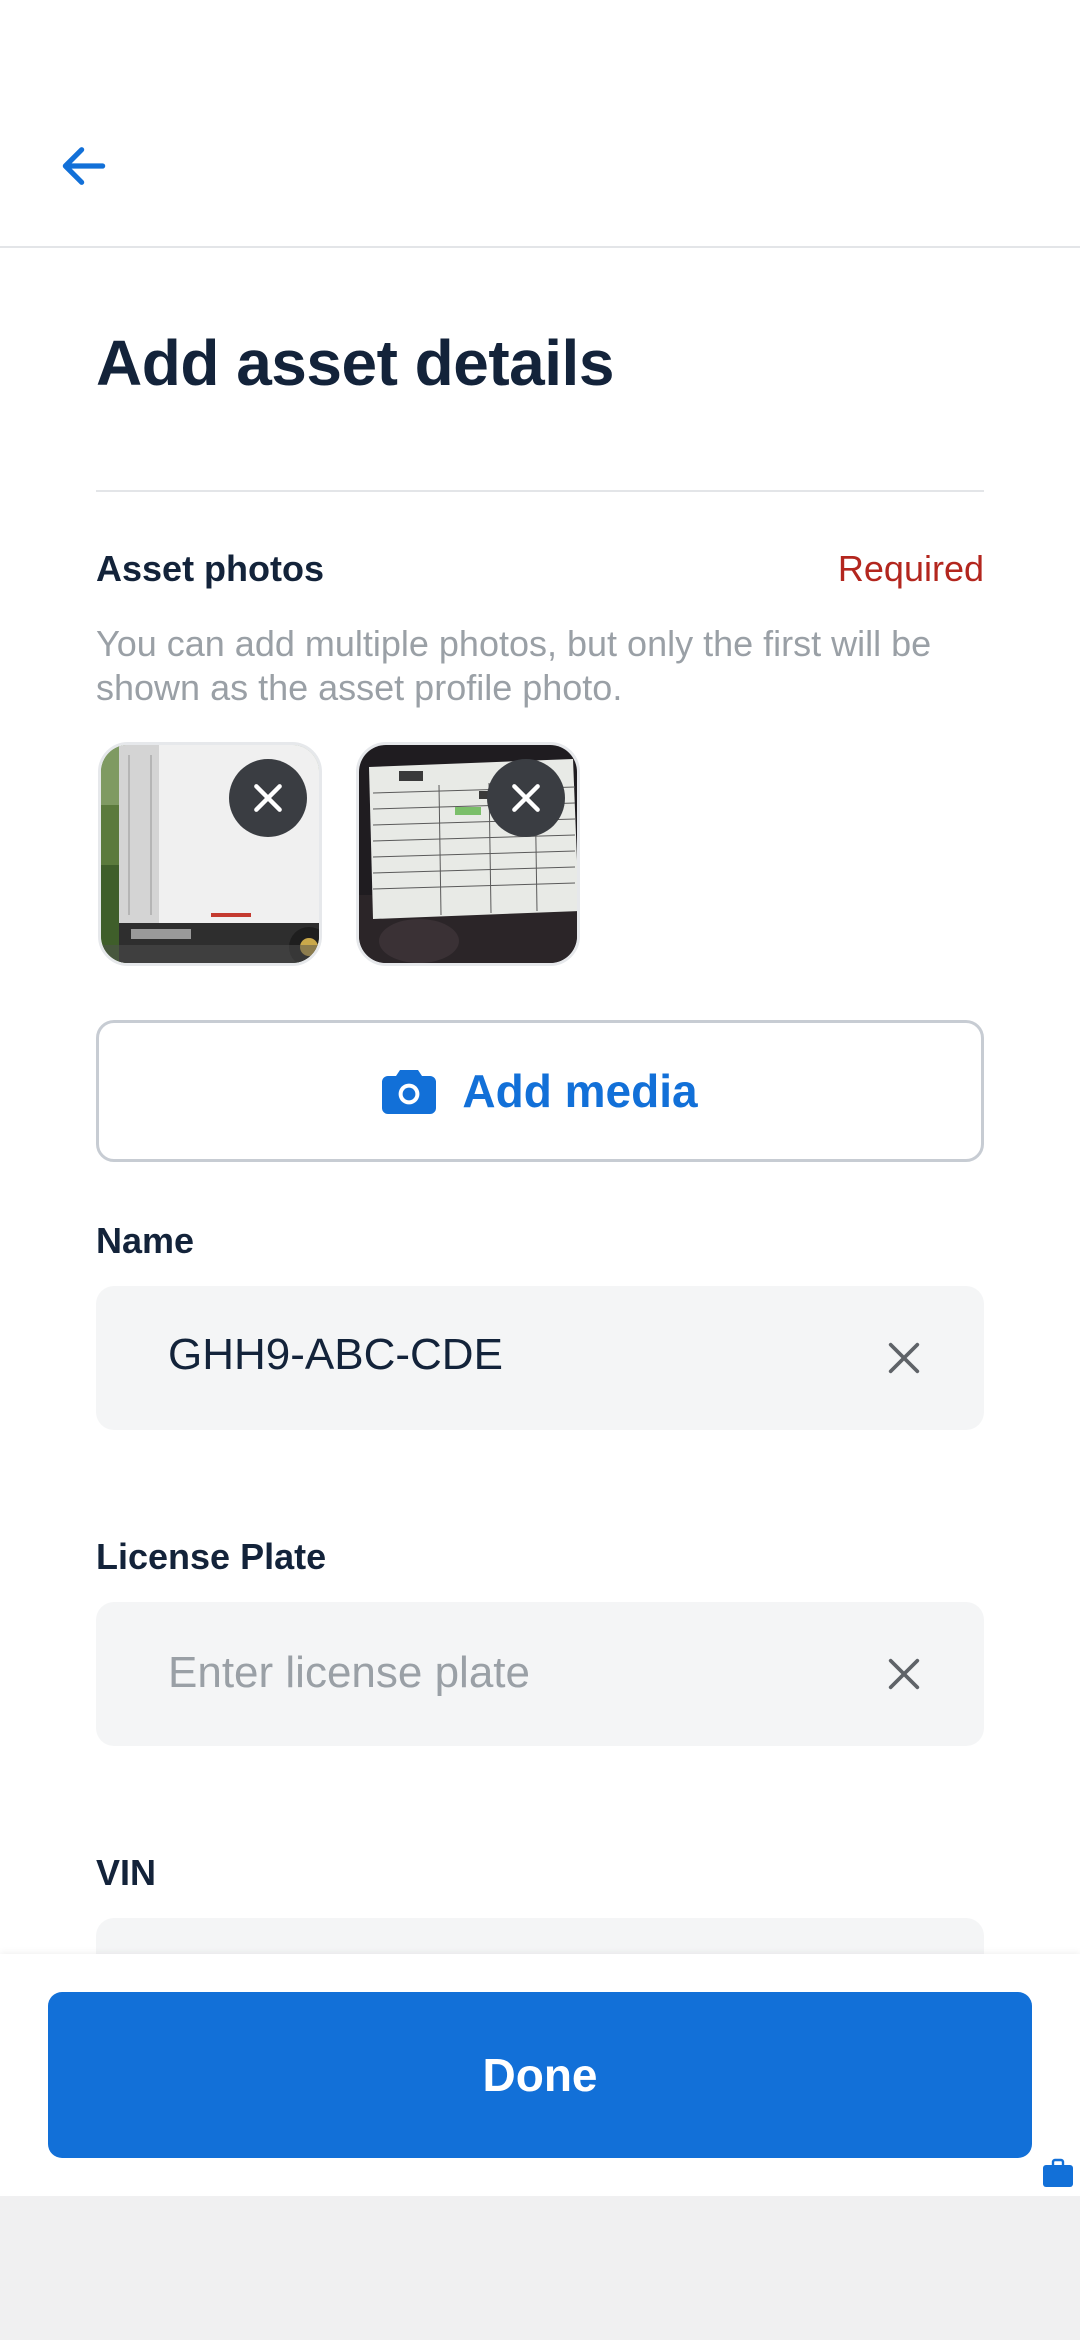  I want to click on camera-icon, so click(409, 1092).